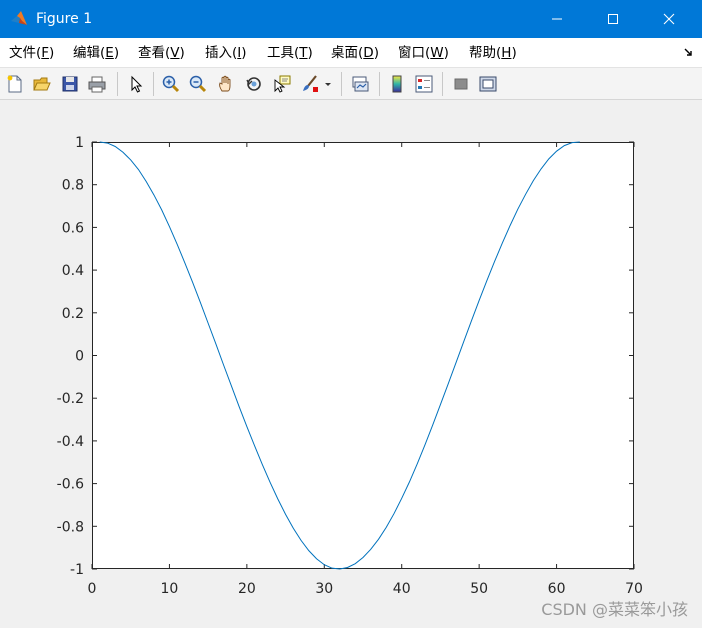 Image resolution: width=702 pixels, height=628 pixels. I want to click on x-tick-label: 50, so click(479, 589).